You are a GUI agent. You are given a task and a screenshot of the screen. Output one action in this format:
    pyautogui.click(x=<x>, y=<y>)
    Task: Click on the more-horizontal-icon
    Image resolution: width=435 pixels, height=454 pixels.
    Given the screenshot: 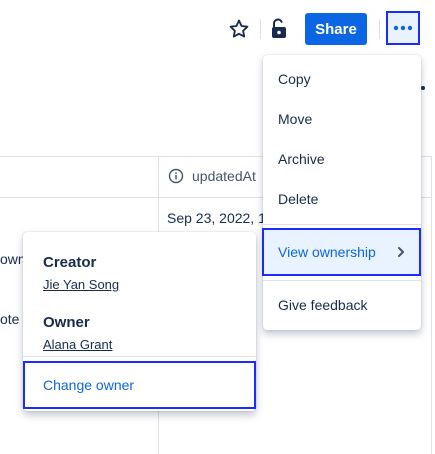 What is the action you would take?
    pyautogui.click(x=403, y=28)
    